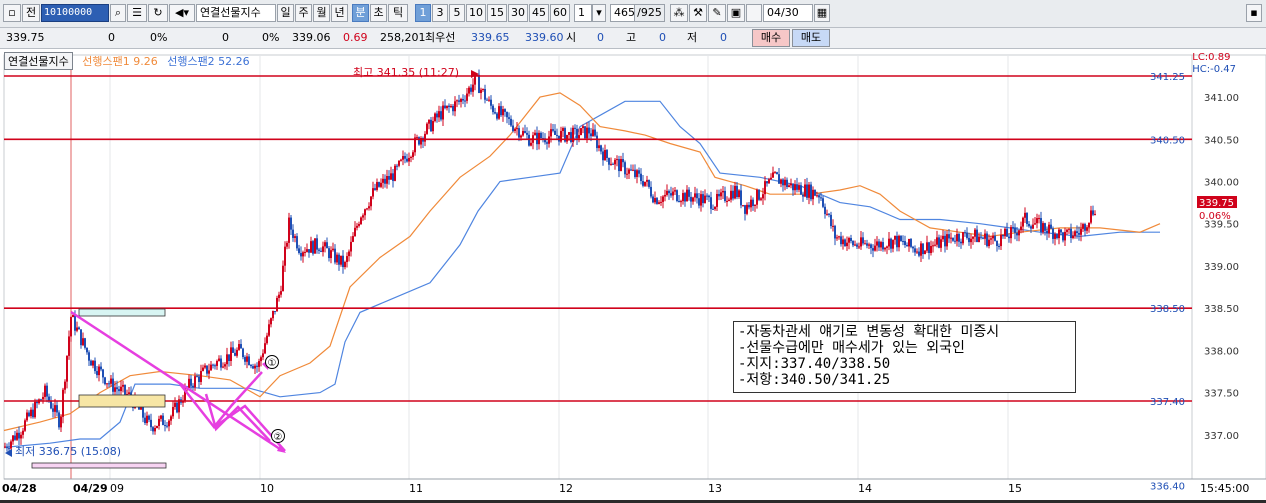 The height and width of the screenshot is (503, 1266). What do you see at coordinates (518, 13) in the screenshot?
I see `minute-30: 30` at bounding box center [518, 13].